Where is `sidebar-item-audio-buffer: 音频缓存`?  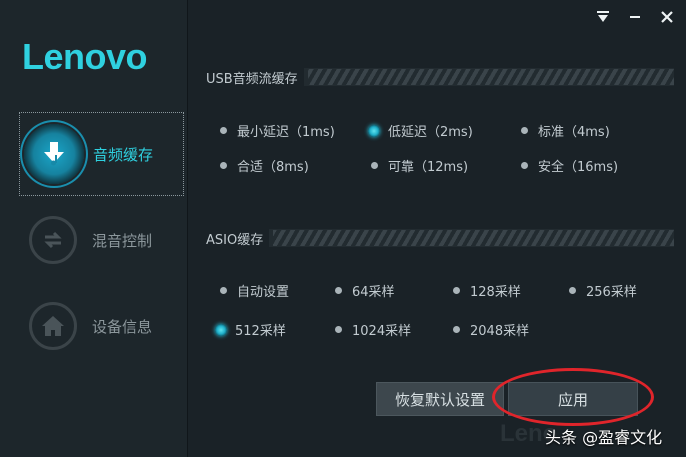 sidebar-item-audio-buffer: 音频缓存 is located at coordinates (101, 154).